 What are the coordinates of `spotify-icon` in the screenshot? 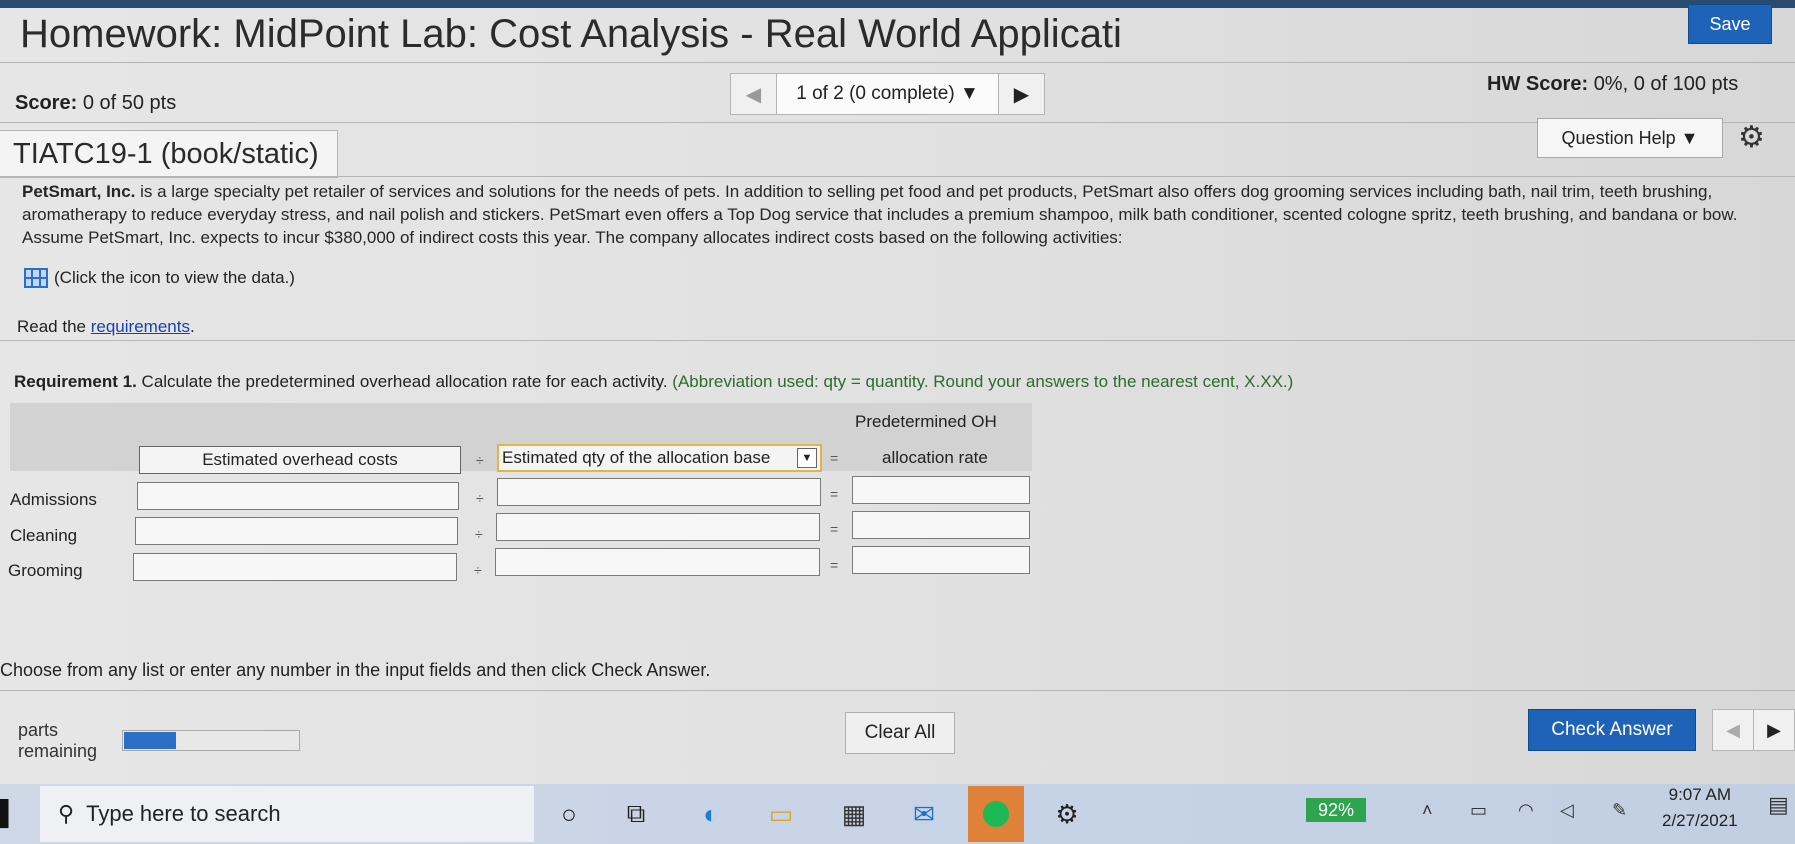 It's located at (996, 814).